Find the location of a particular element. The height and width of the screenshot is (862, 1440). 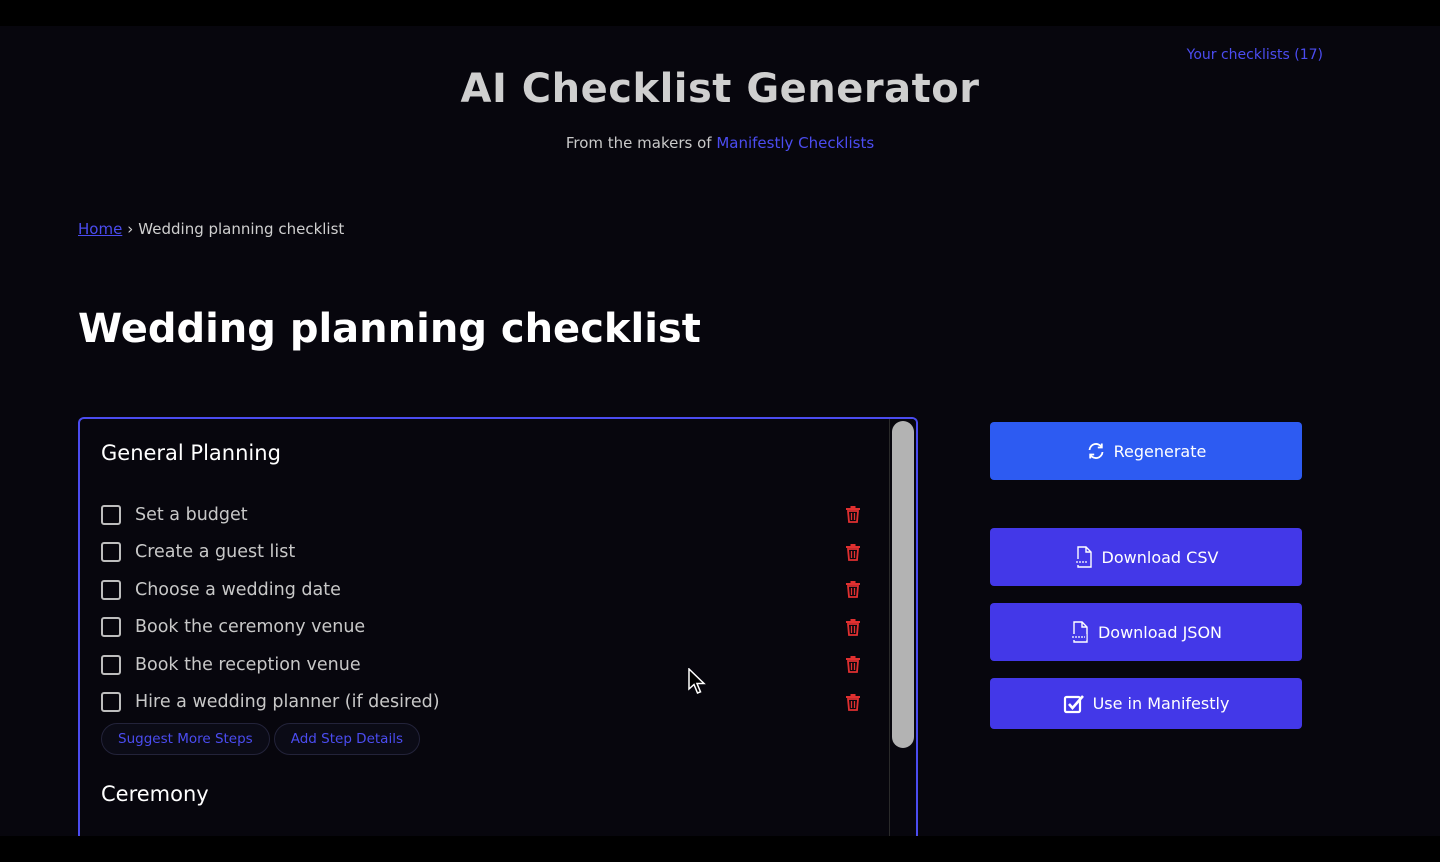

breadcrumb: Home › Wedding planning checklist is located at coordinates (211, 229).